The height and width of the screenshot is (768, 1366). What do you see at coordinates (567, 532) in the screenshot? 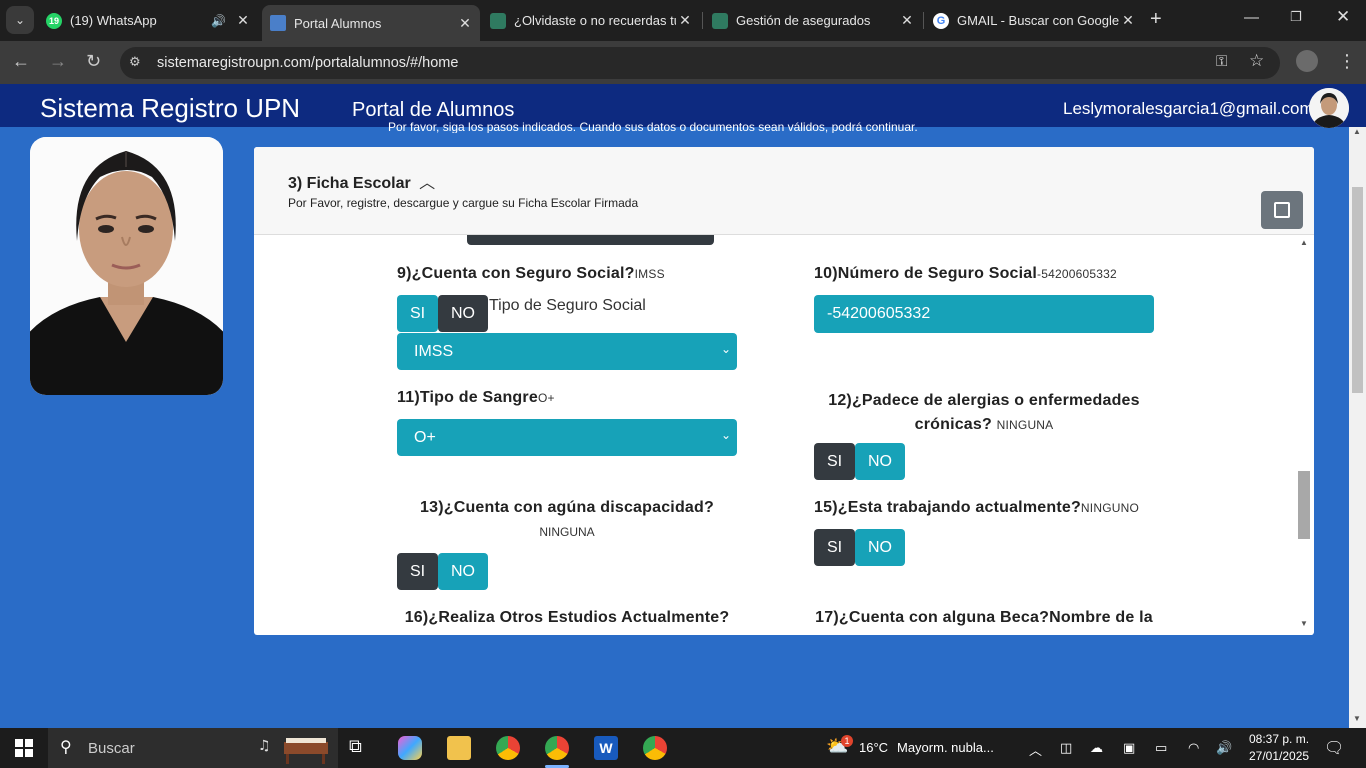
I see `q13-current-value: NINGUNA` at bounding box center [567, 532].